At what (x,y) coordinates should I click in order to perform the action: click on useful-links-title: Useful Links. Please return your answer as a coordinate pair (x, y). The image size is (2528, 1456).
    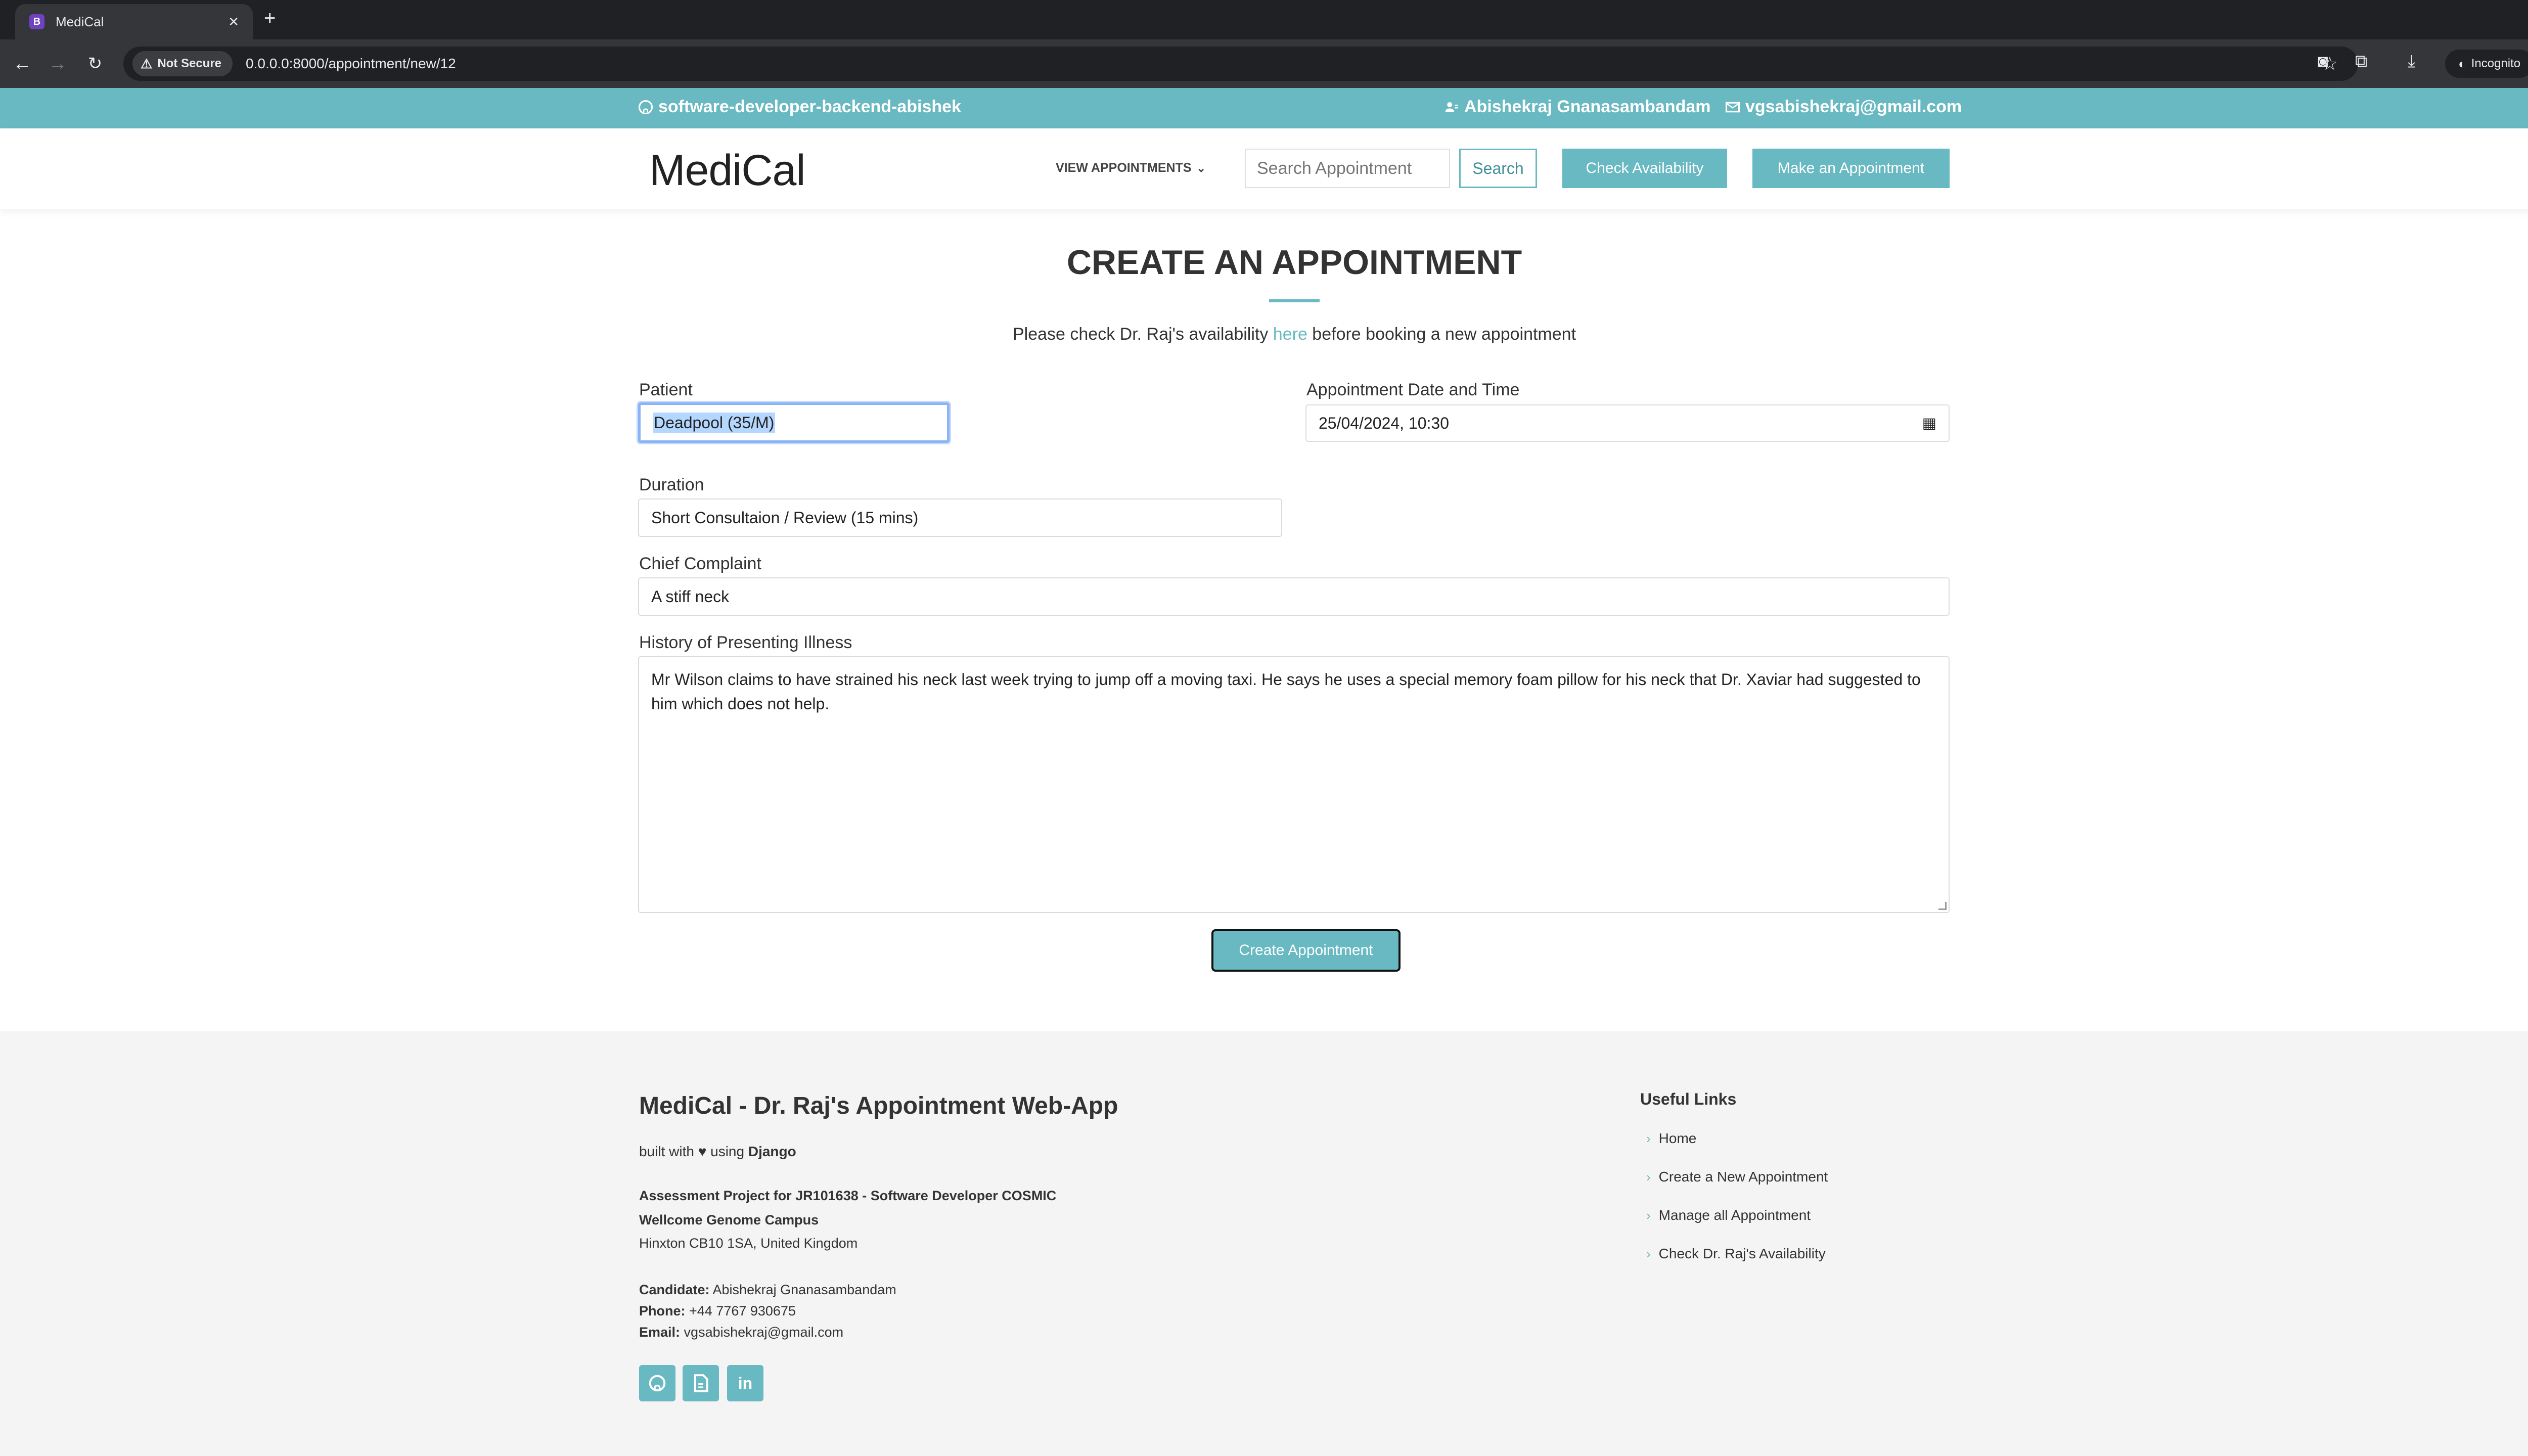
    Looking at the image, I should click on (1689, 1099).